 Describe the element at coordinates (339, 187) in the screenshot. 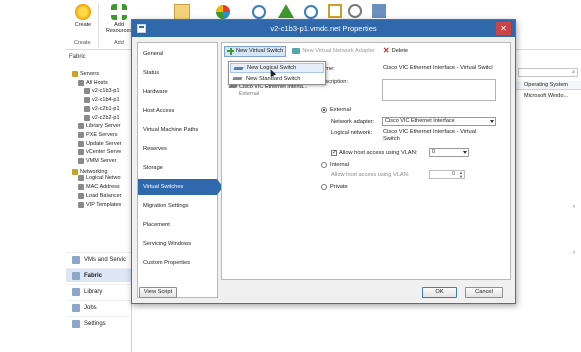

I see `private-label: Private` at that location.